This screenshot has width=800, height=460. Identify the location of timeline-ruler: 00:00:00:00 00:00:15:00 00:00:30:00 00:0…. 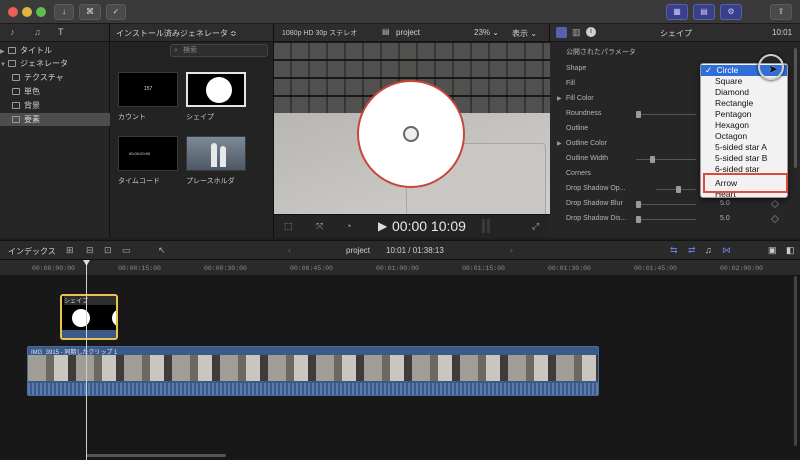
(400, 268).